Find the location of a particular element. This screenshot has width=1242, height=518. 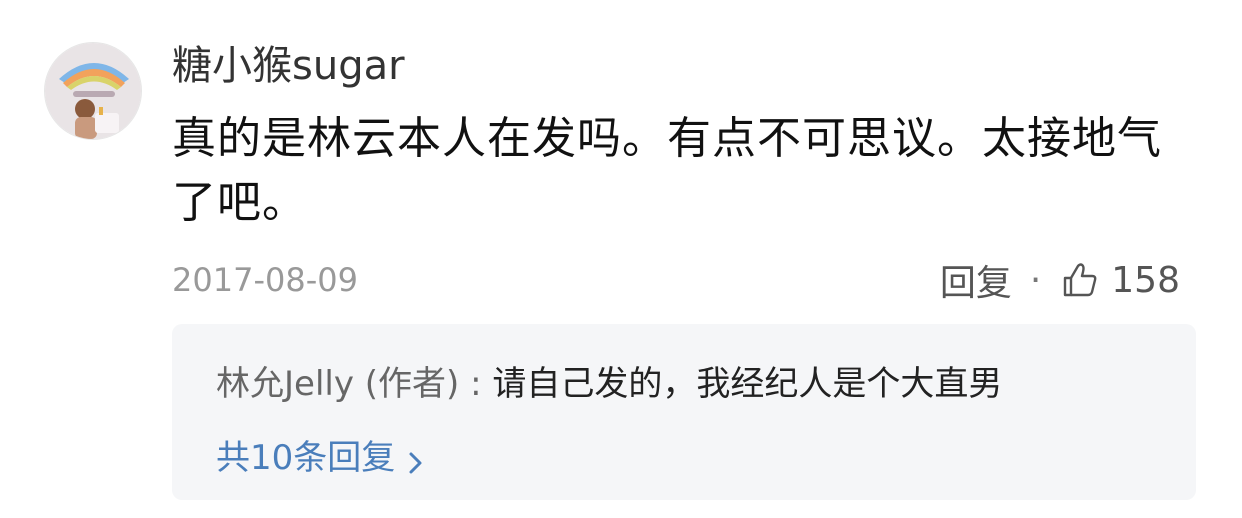

reply-author: 林允Jelly (作者) : is located at coordinates (354, 384).